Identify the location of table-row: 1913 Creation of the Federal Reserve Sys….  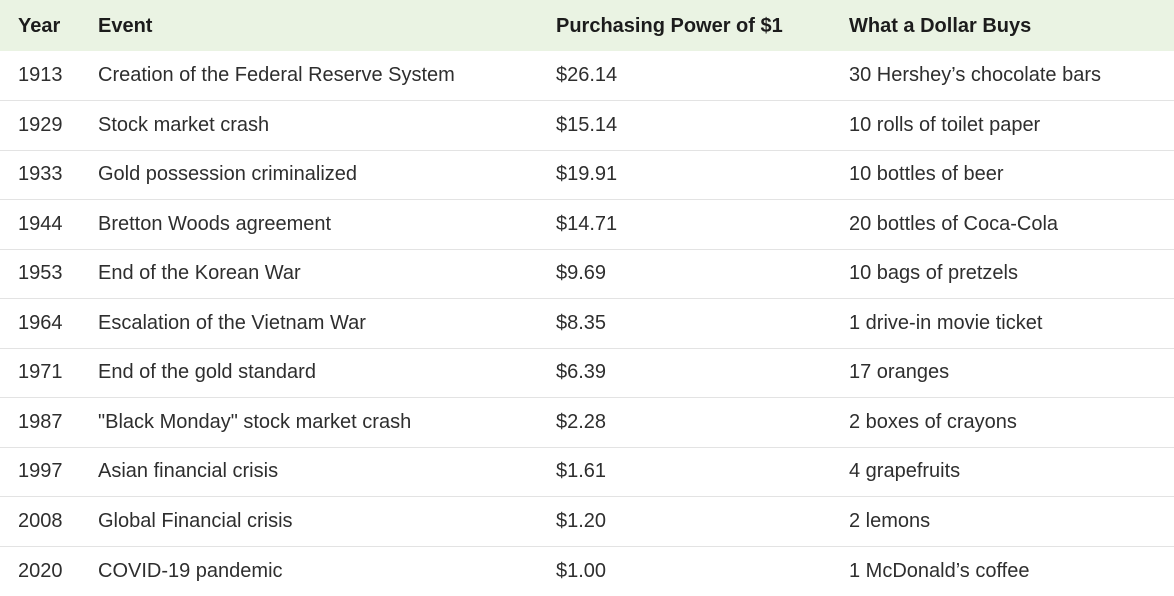
(587, 76).